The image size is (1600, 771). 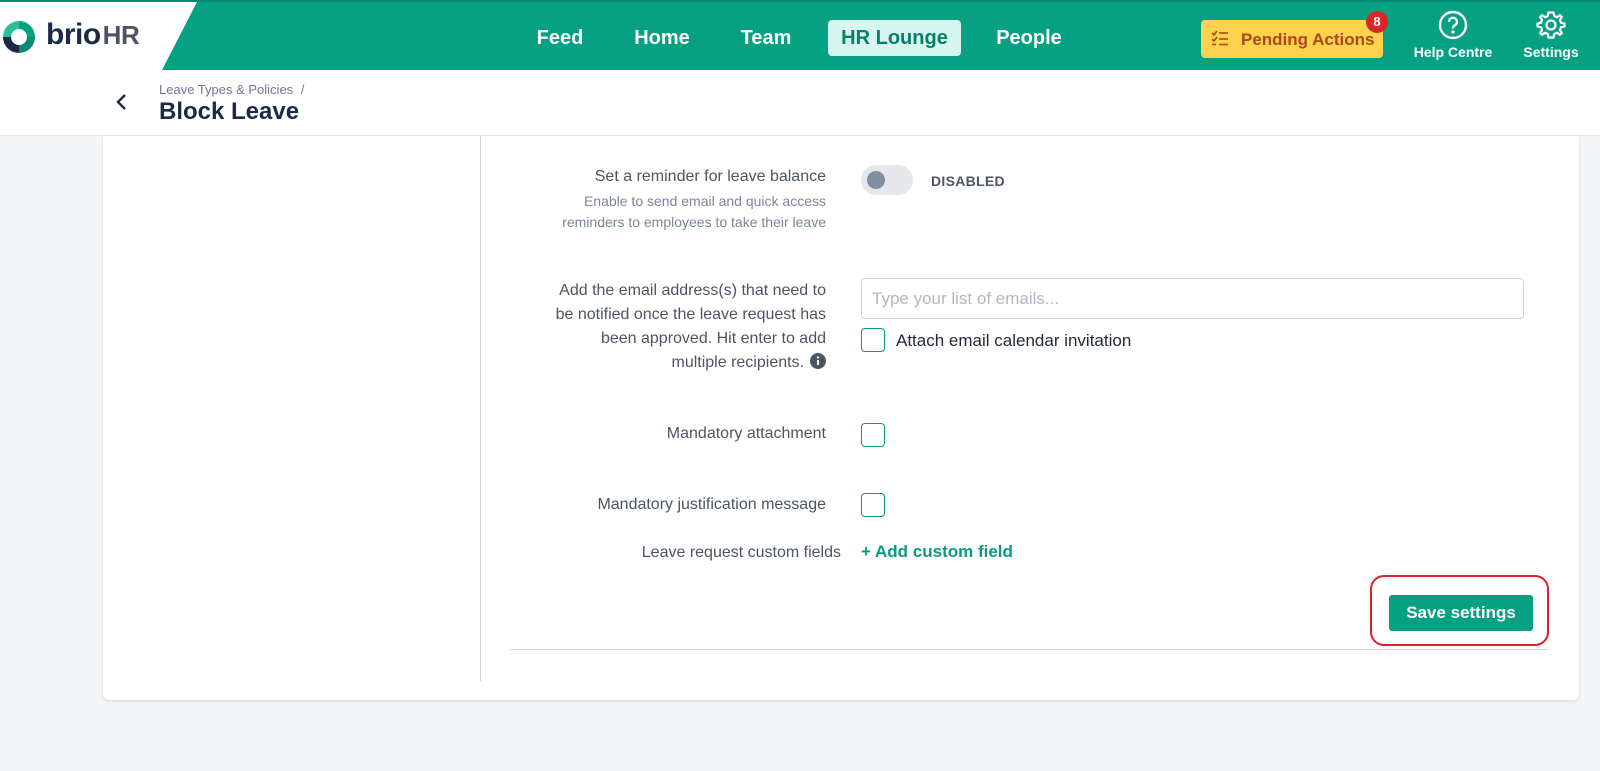 What do you see at coordinates (1029, 38) in the screenshot?
I see `nav-item-people: People` at bounding box center [1029, 38].